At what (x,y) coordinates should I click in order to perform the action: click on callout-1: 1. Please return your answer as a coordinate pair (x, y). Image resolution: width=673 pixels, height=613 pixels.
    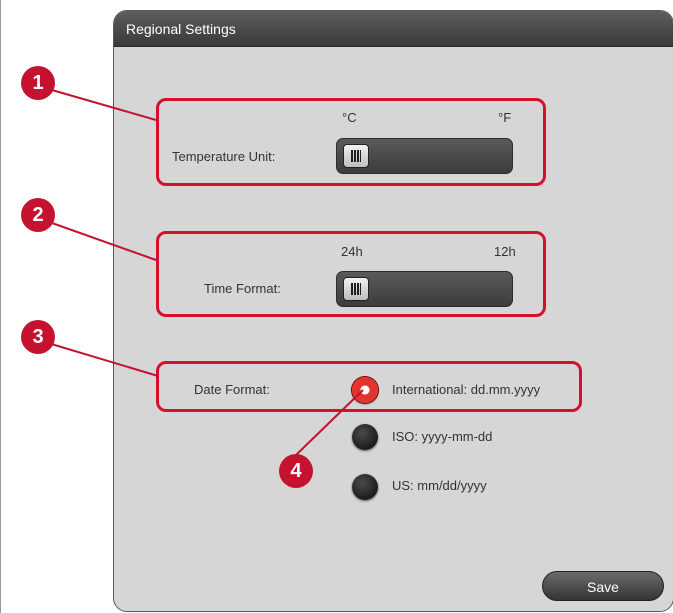
    Looking at the image, I should click on (38, 83).